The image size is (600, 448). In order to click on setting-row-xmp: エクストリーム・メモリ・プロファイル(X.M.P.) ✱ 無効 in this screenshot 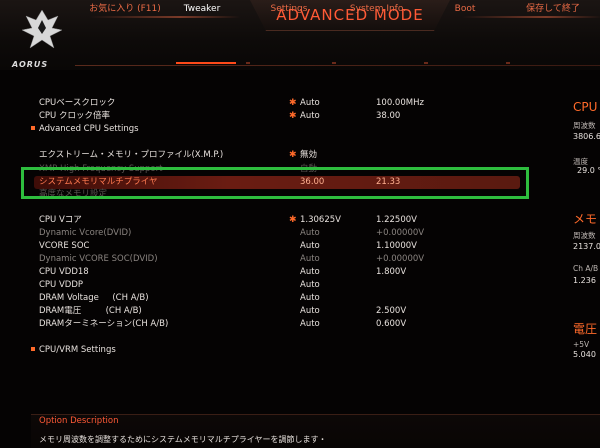, I will do `click(280, 155)`.